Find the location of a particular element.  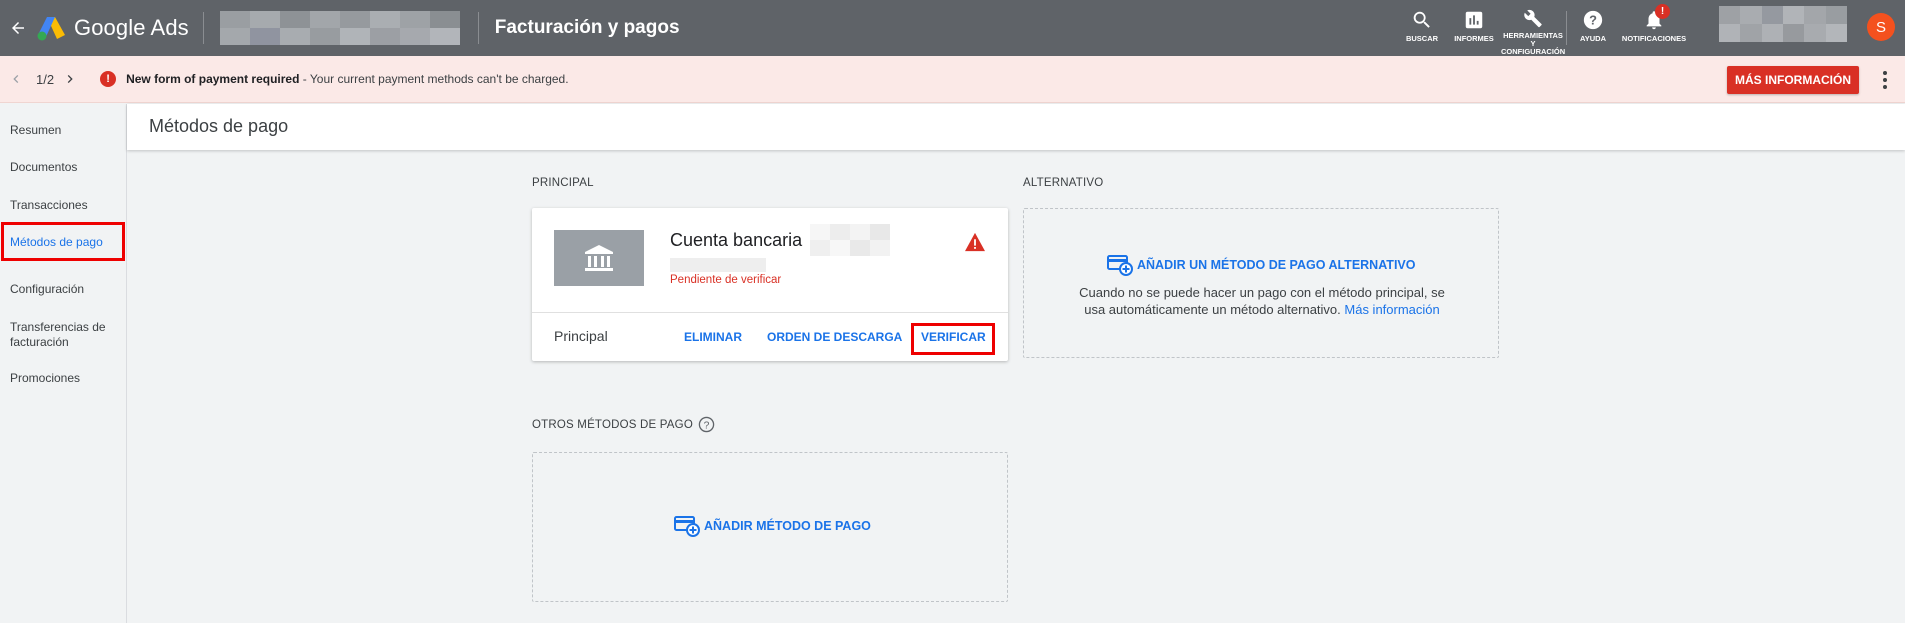

tools-settings-label: HERRAMIENTAS Y CONFIGURACIÓN is located at coordinates (1533, 43).